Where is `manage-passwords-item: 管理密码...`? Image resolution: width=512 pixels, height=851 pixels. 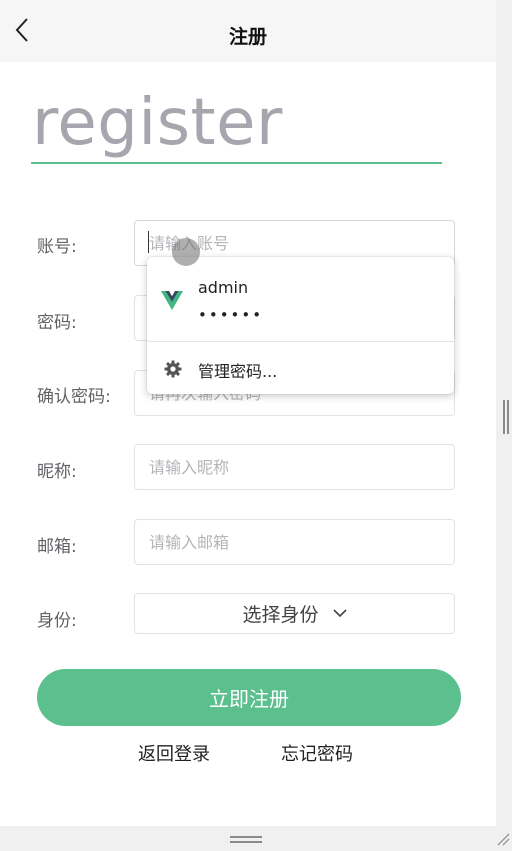 manage-passwords-item: 管理密码... is located at coordinates (300, 368).